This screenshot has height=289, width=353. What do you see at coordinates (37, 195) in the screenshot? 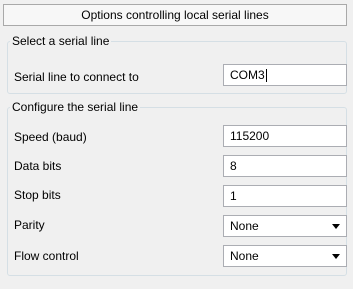
I see `stop-bits-label: Stop bits` at bounding box center [37, 195].